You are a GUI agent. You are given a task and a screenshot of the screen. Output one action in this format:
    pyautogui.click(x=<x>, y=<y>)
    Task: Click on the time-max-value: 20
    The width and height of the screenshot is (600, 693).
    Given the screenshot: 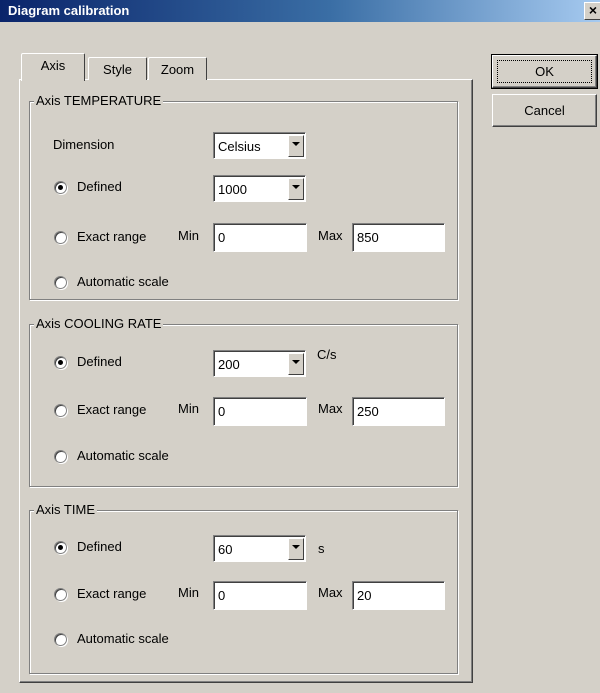 What is the action you would take?
    pyautogui.click(x=364, y=595)
    